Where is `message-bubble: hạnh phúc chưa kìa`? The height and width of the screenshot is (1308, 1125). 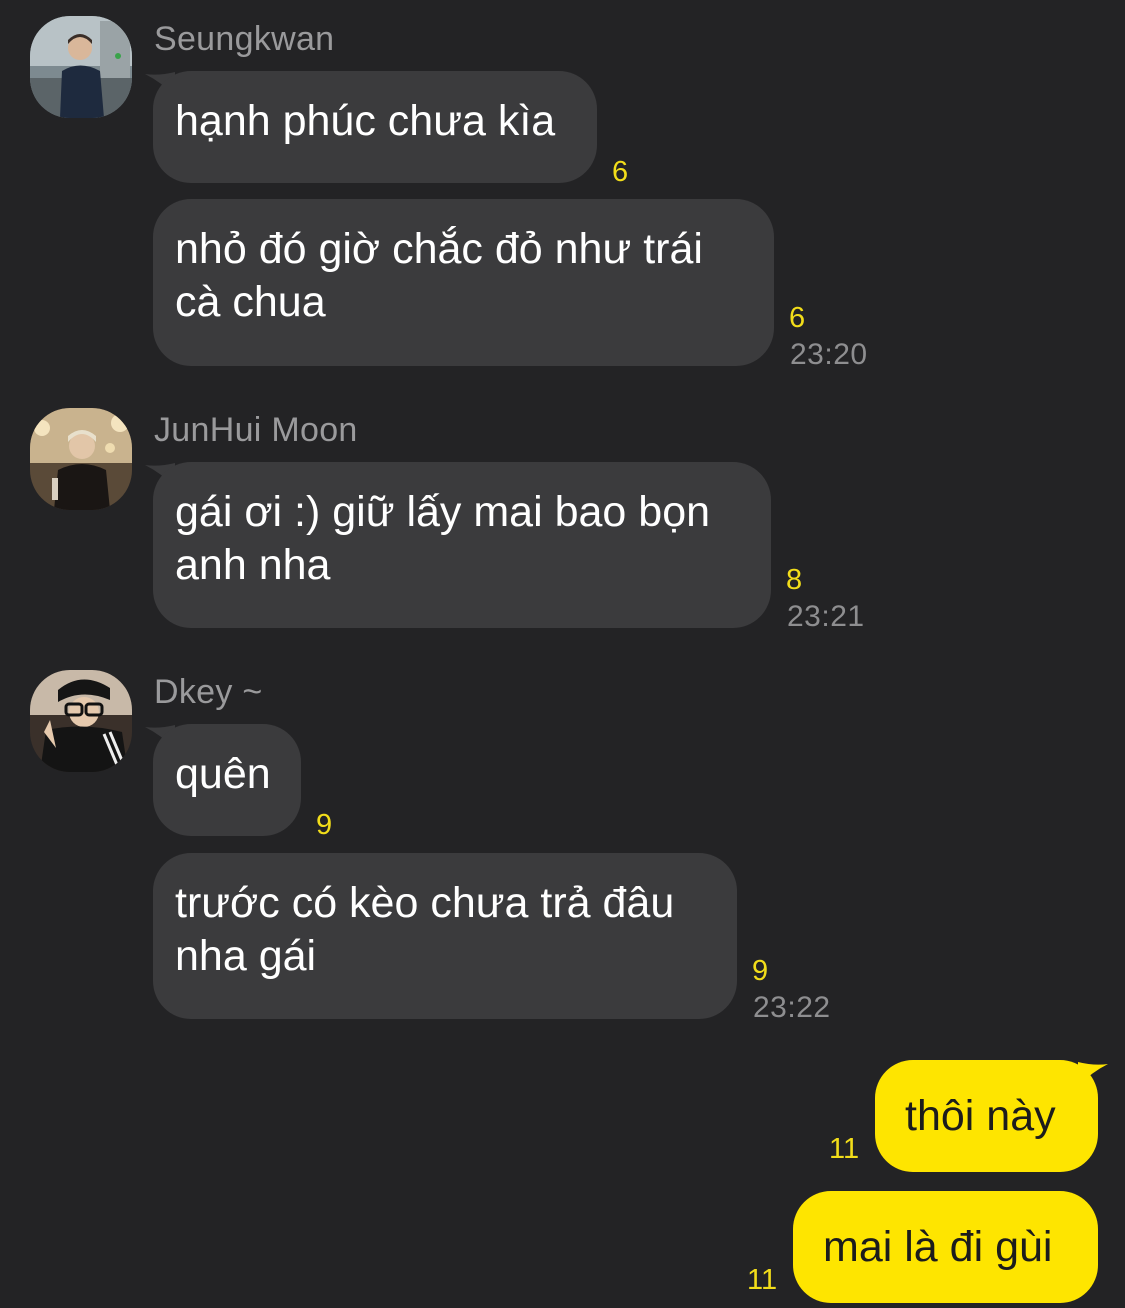
message-bubble: hạnh phúc chưa kìa is located at coordinates (375, 127).